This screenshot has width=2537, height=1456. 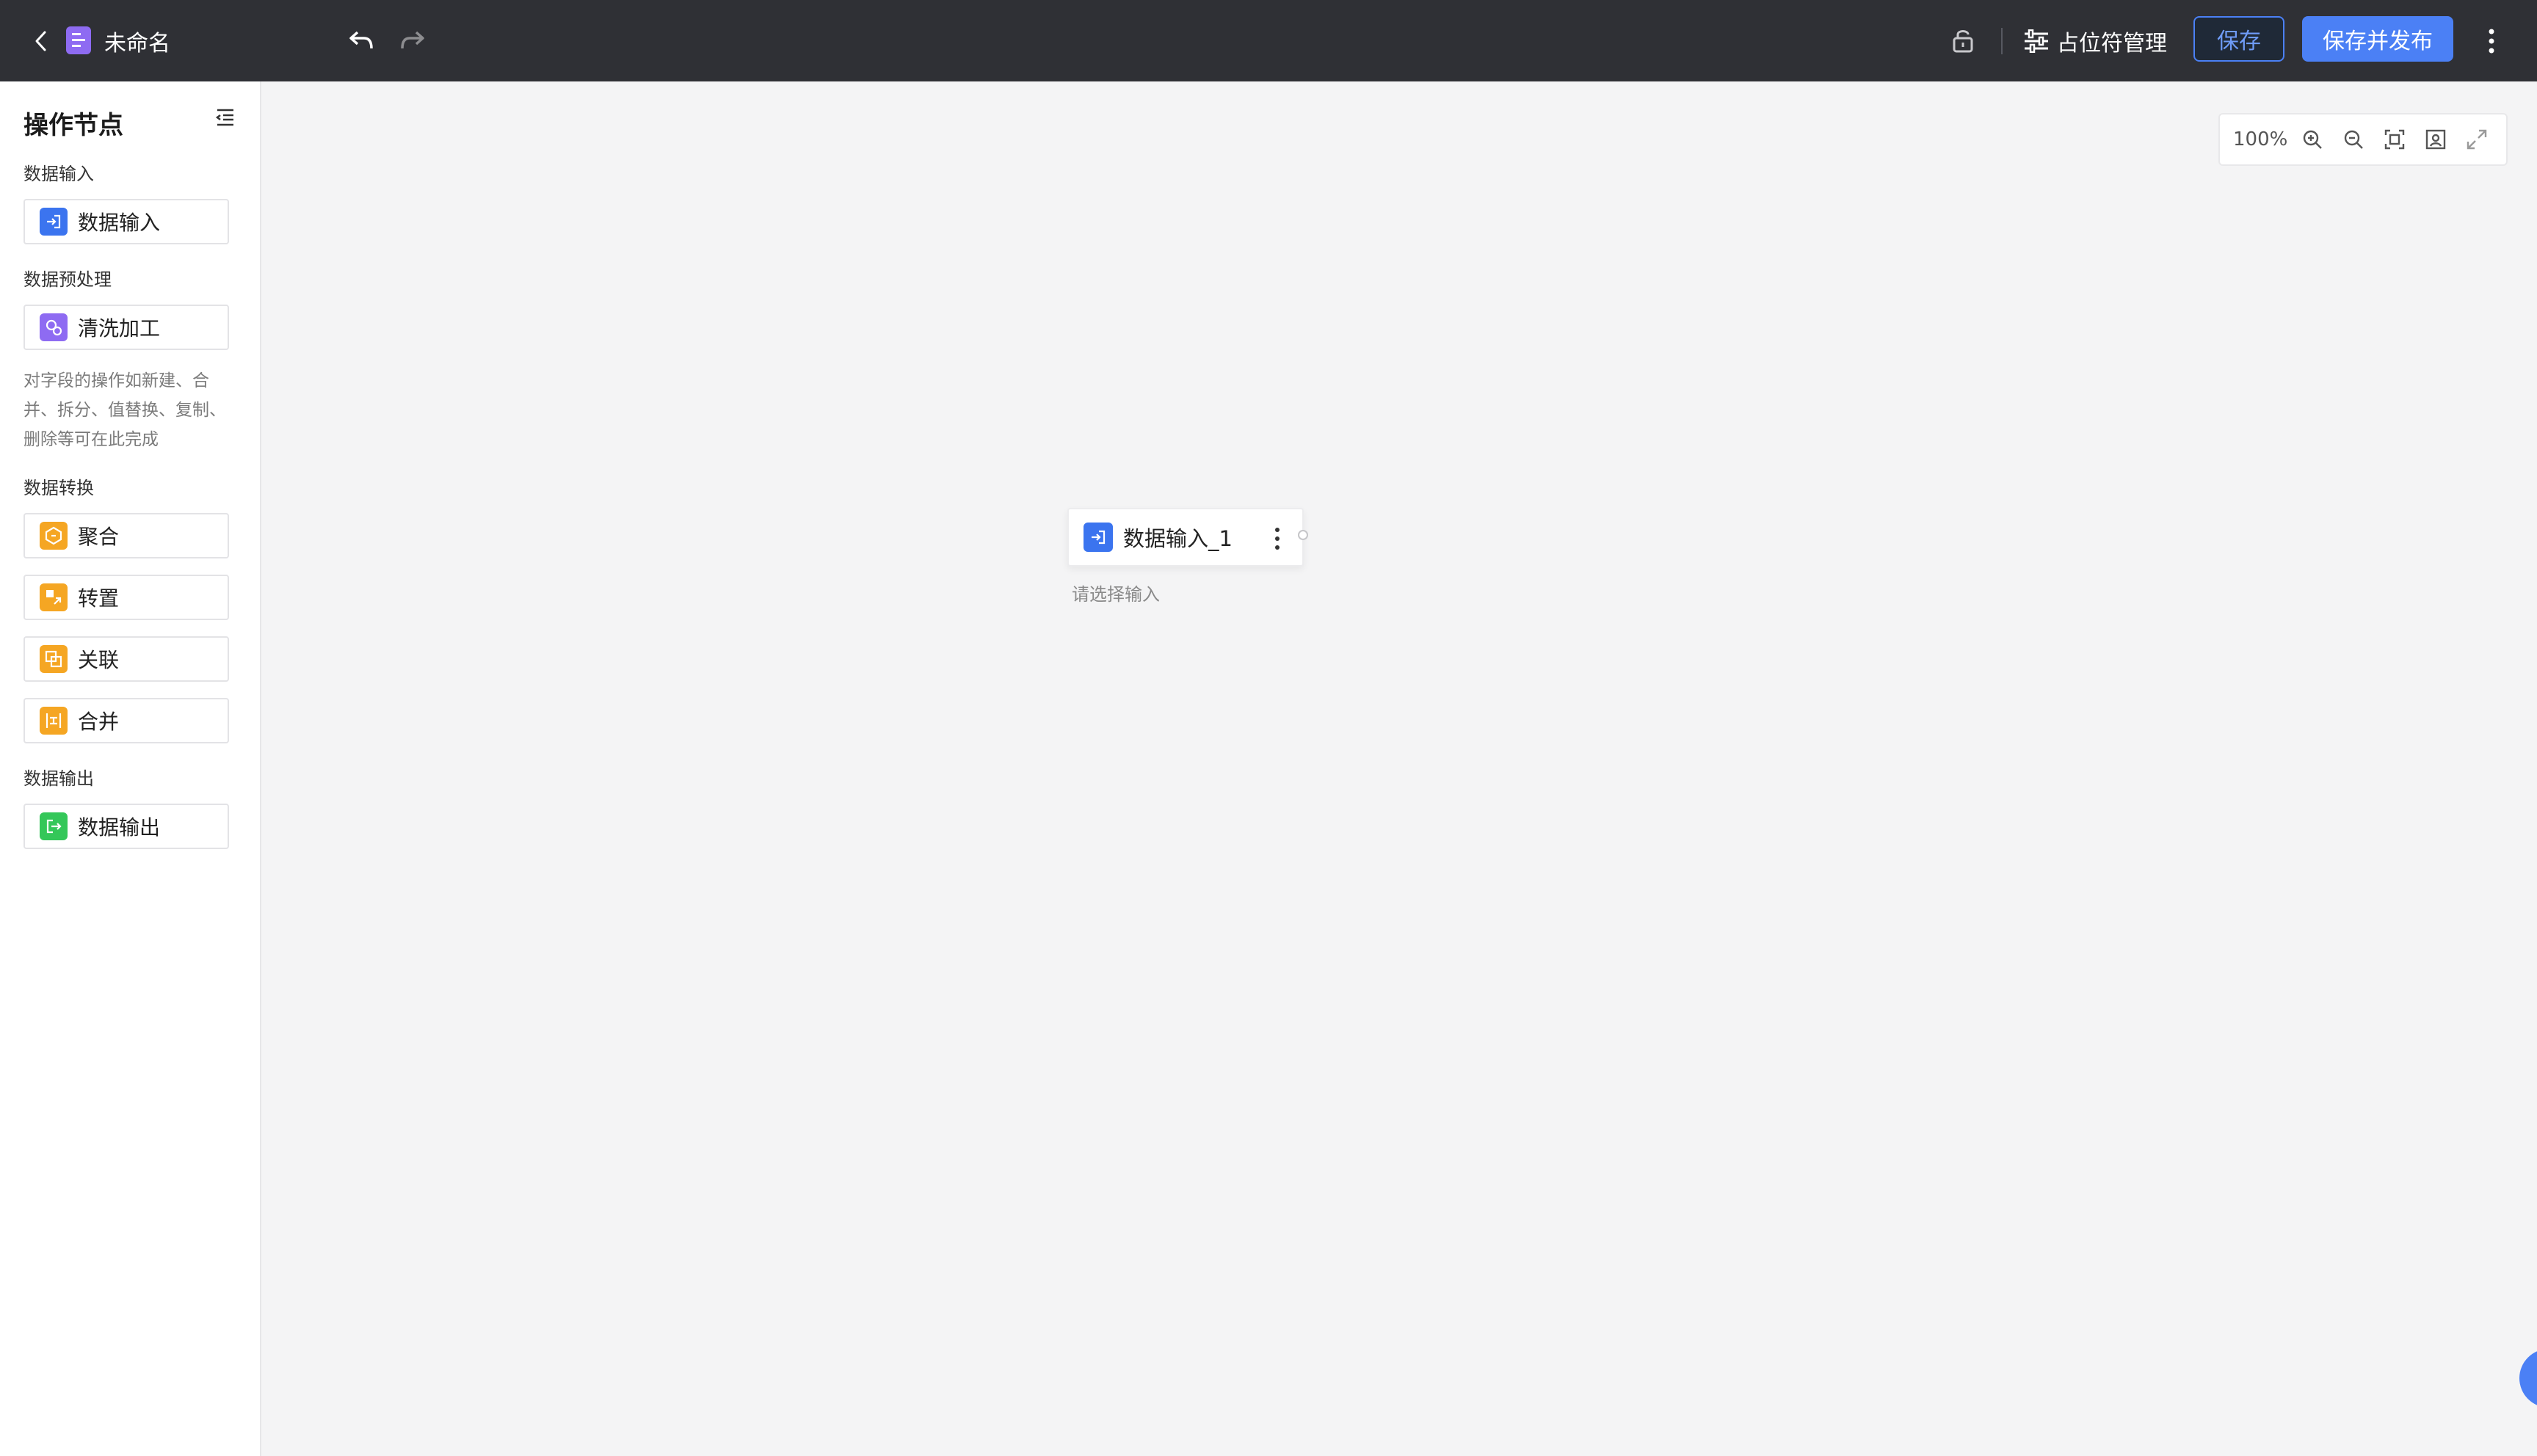 What do you see at coordinates (124, 410) in the screenshot?
I see `clean-description: 对字段的操作如新建、合并、拆分、值替换、复制、删除等可在此完成` at bounding box center [124, 410].